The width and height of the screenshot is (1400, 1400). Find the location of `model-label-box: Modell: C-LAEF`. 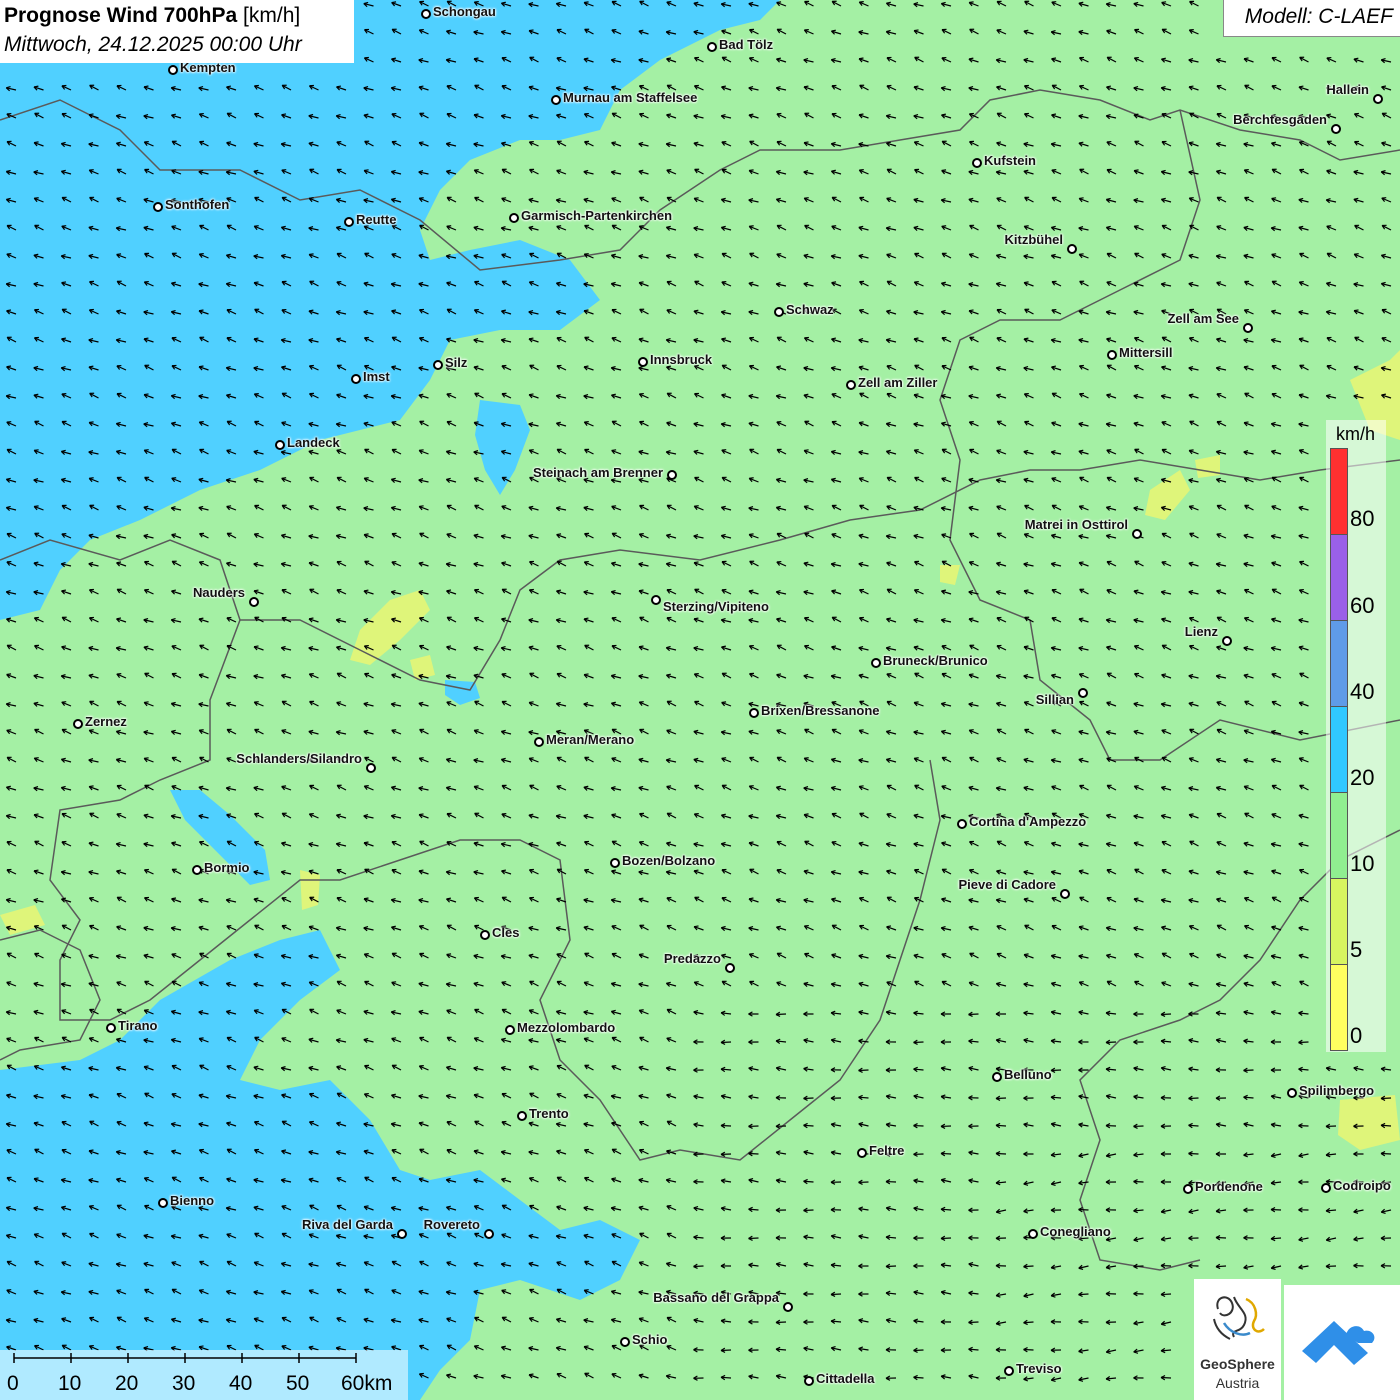

model-label-box: Modell: C-LAEF is located at coordinates (1311, 18).